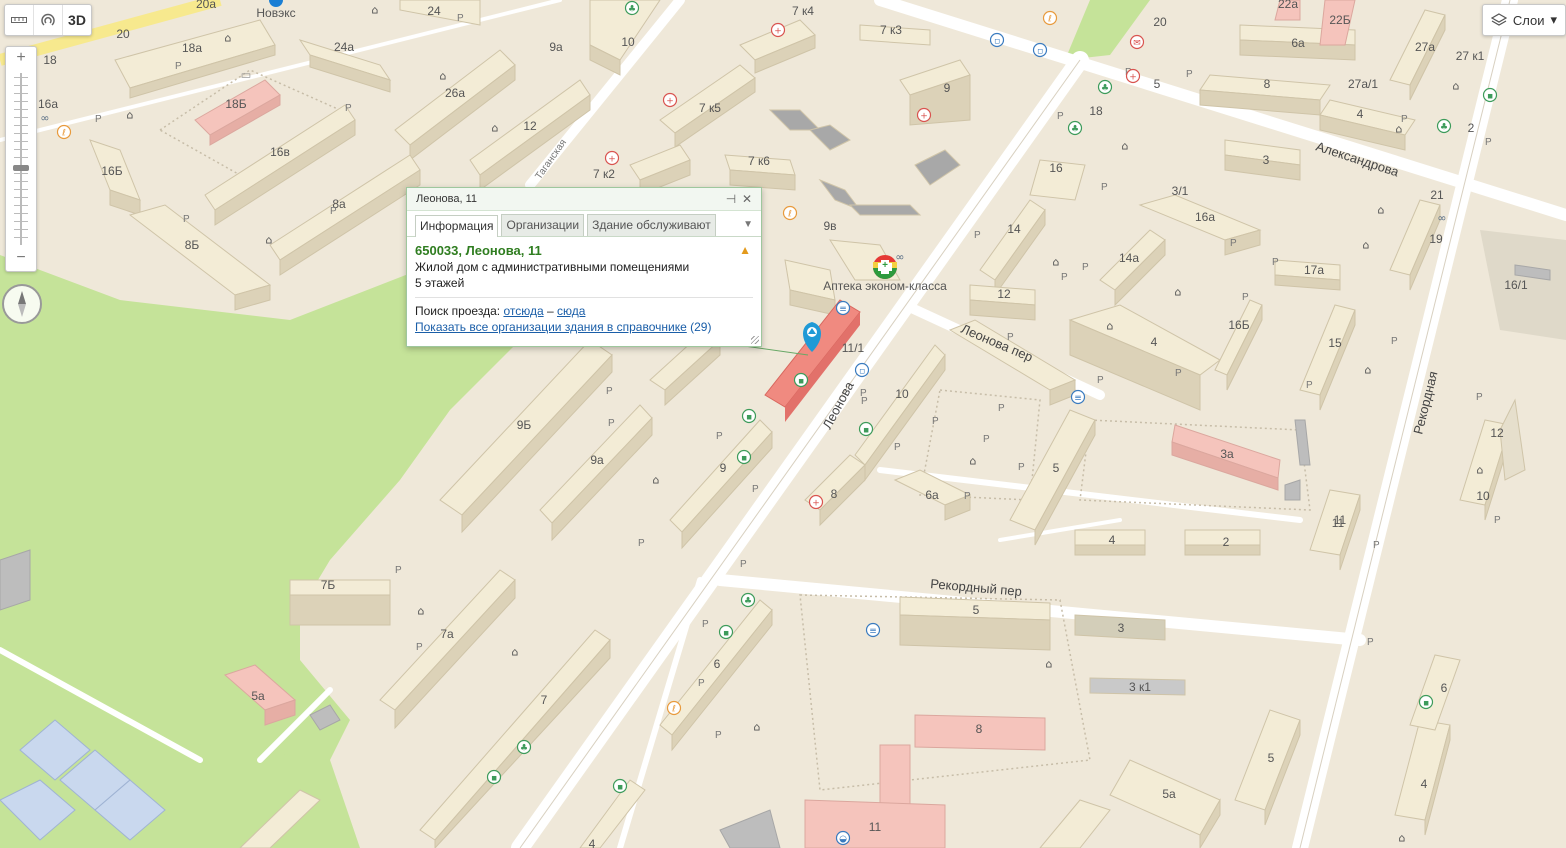  What do you see at coordinates (745, 250) in the screenshot?
I see `warning-icon: ▲` at bounding box center [745, 250].